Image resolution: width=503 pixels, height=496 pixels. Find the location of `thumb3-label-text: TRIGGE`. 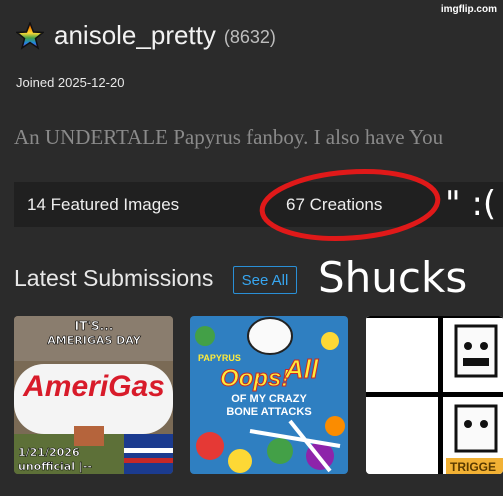

thumb3-label-text: TRIGGE is located at coordinates (473, 467).